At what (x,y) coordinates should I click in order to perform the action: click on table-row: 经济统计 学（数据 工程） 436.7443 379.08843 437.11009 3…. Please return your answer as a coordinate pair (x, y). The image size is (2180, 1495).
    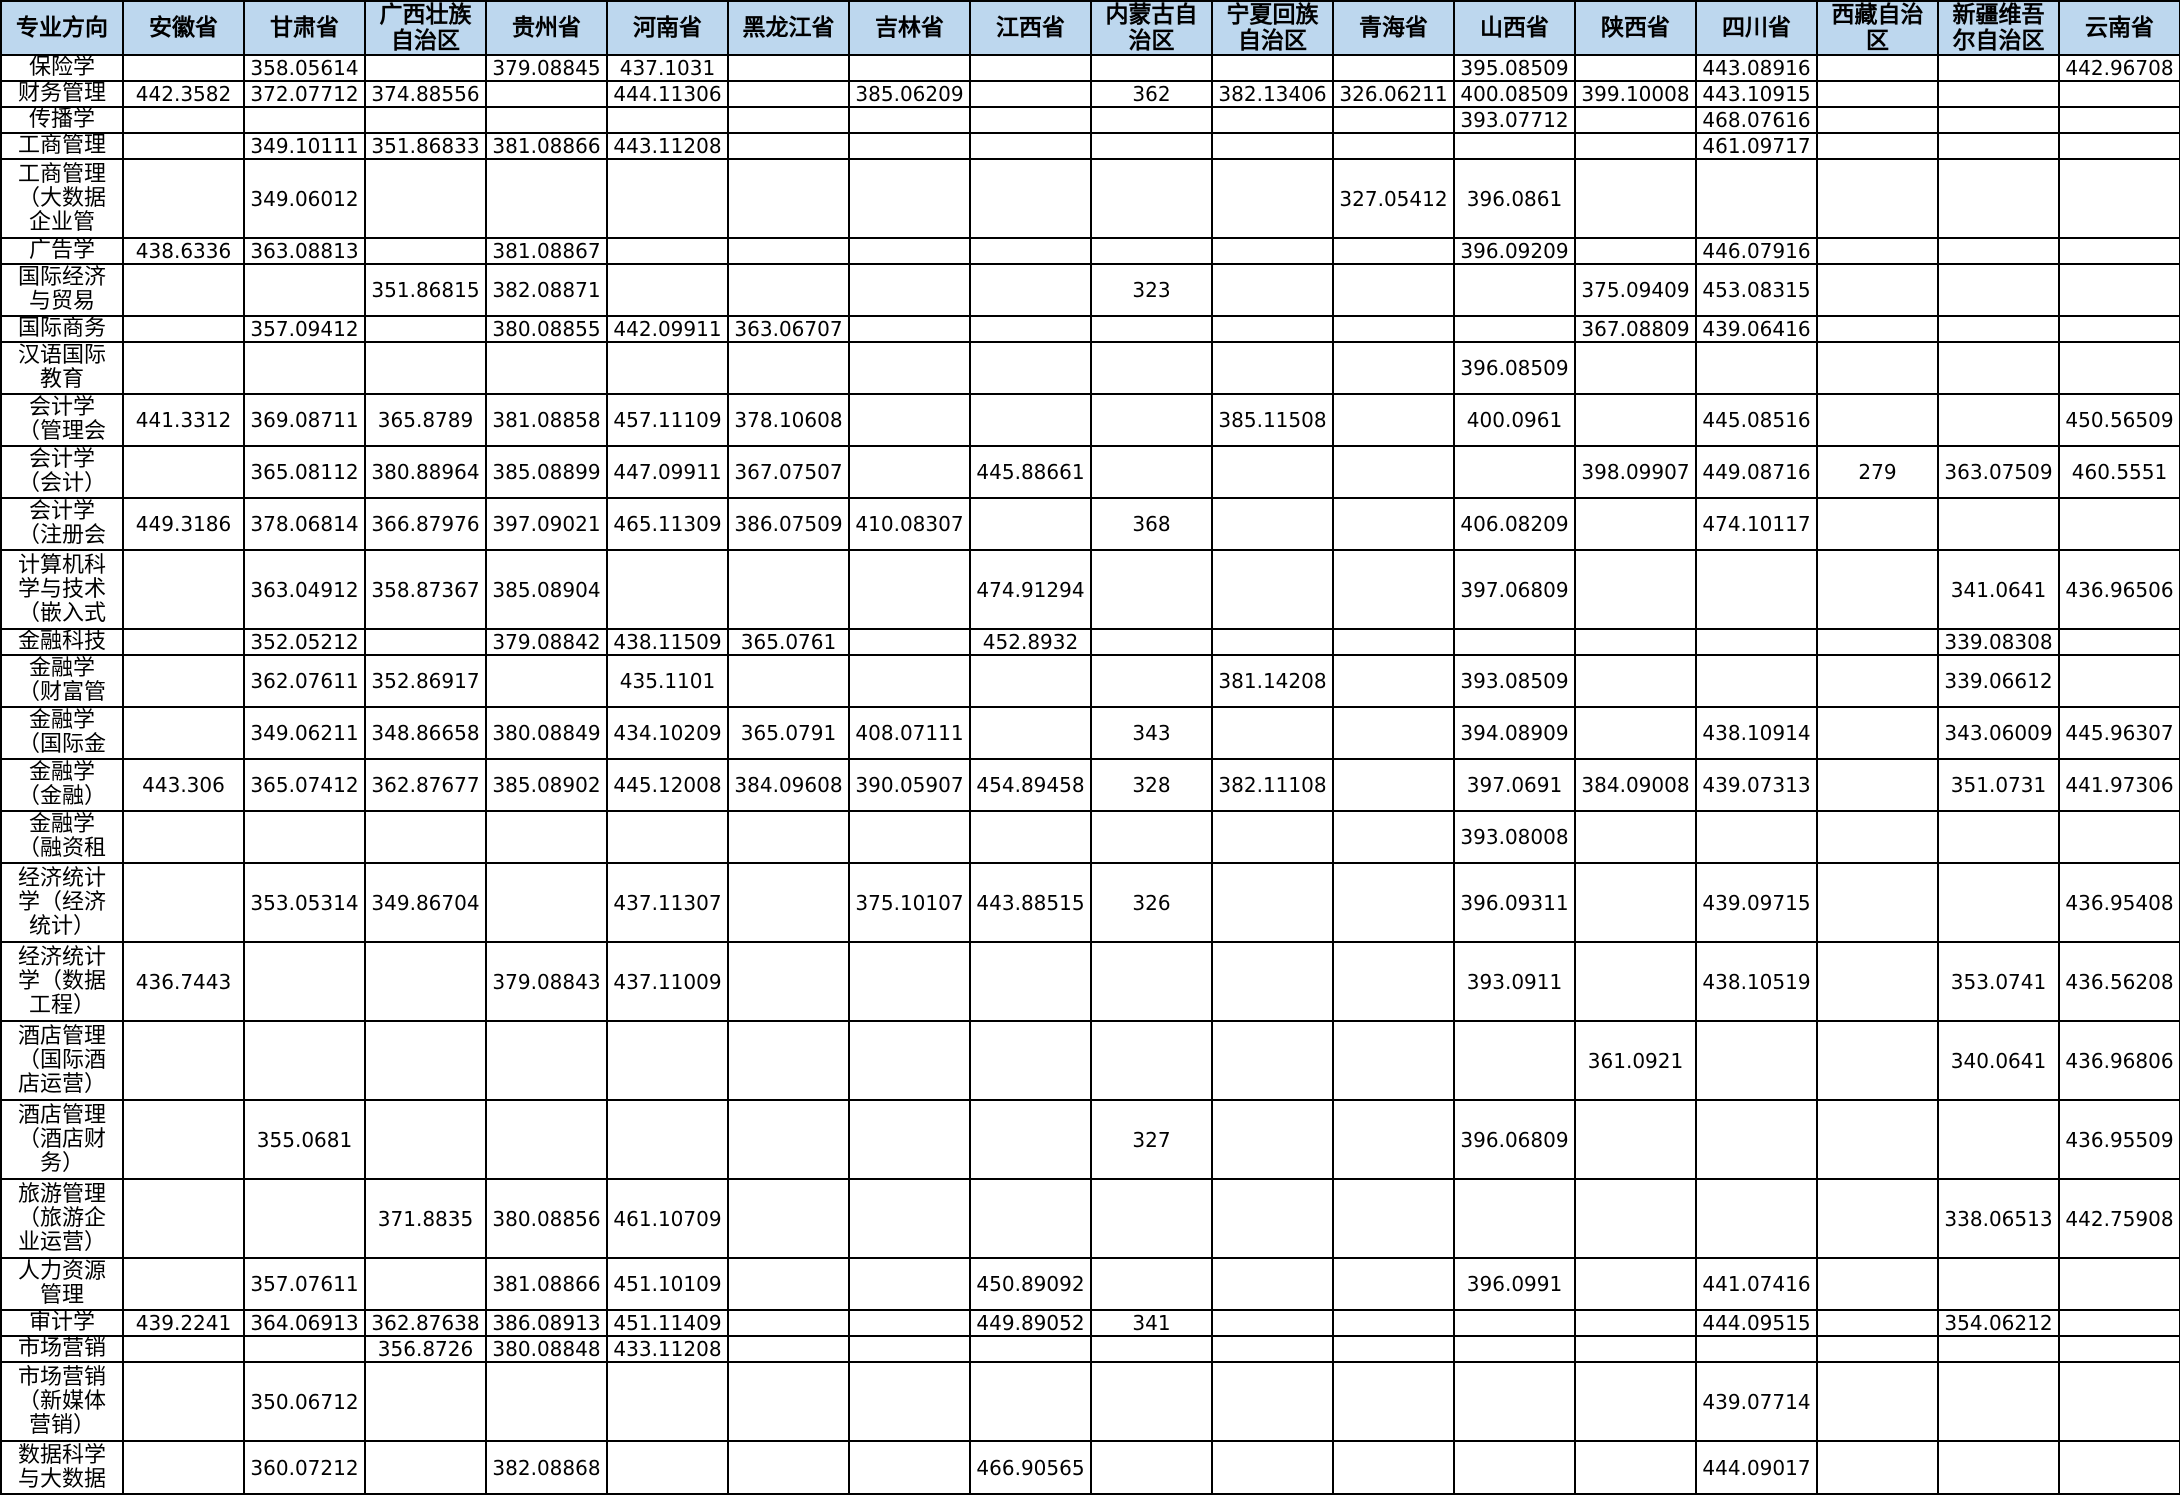
    Looking at the image, I should click on (1090, 981).